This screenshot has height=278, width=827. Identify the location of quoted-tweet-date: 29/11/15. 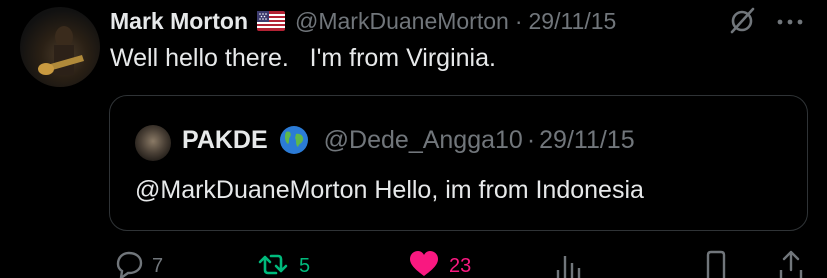
(587, 139).